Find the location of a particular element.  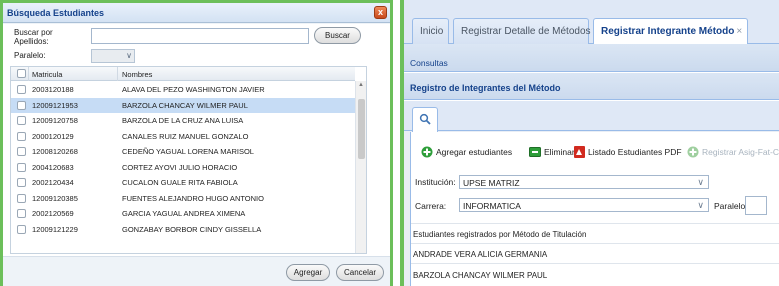

table-row: 12009121953 BARZOLA CHANCAY WILMER PAUL is located at coordinates (183, 105).